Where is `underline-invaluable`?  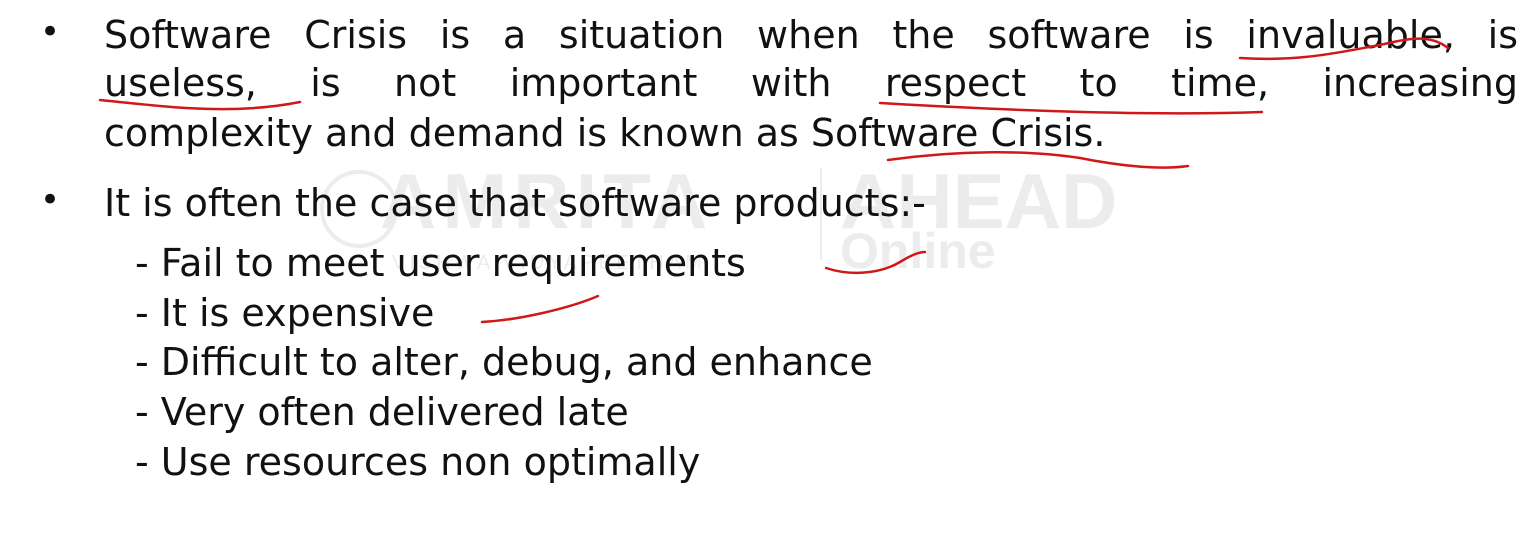
underline-invaluable is located at coordinates (1344, 49).